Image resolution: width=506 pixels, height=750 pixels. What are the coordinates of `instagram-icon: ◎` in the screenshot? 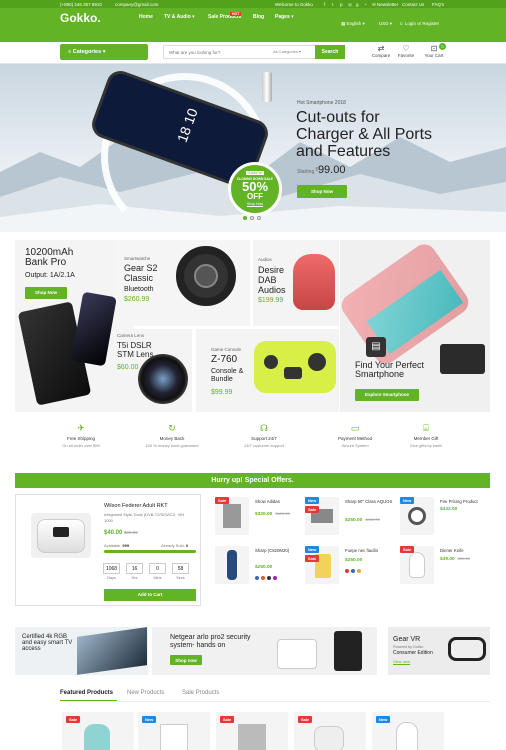 It's located at (350, 5).